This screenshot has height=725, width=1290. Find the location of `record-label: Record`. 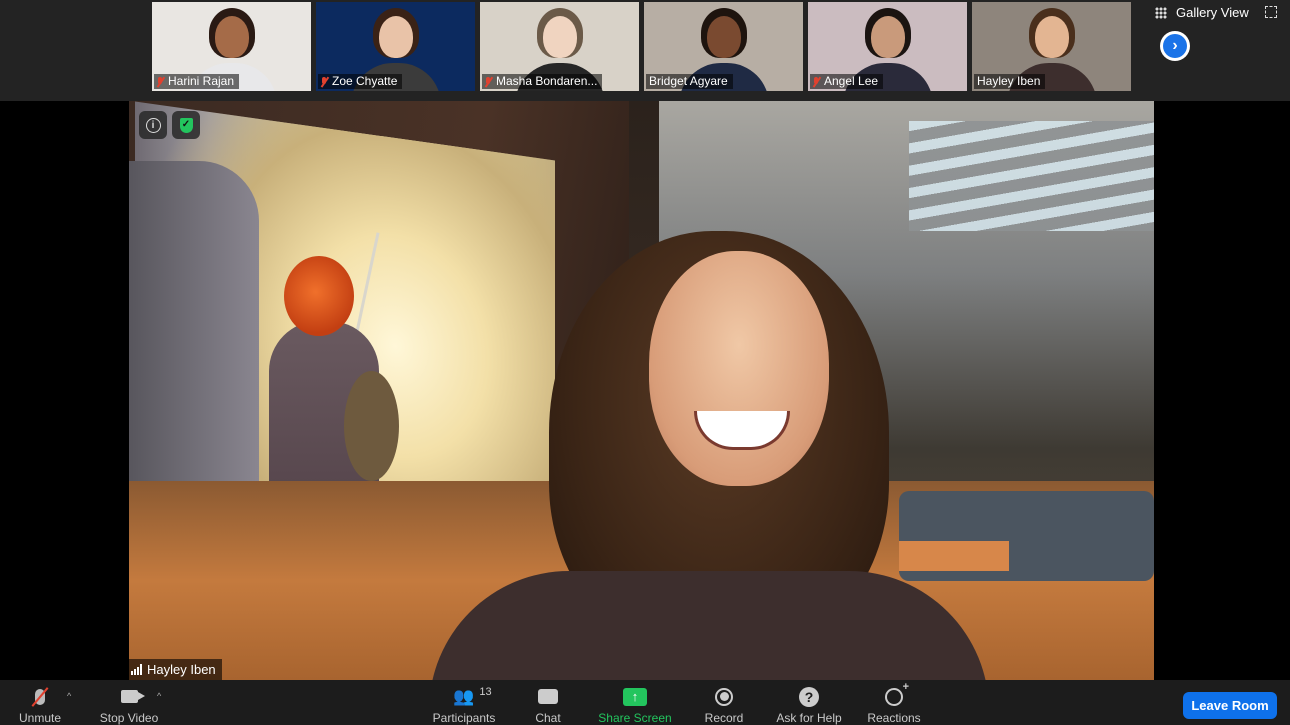

record-label: Record is located at coordinates (724, 718).